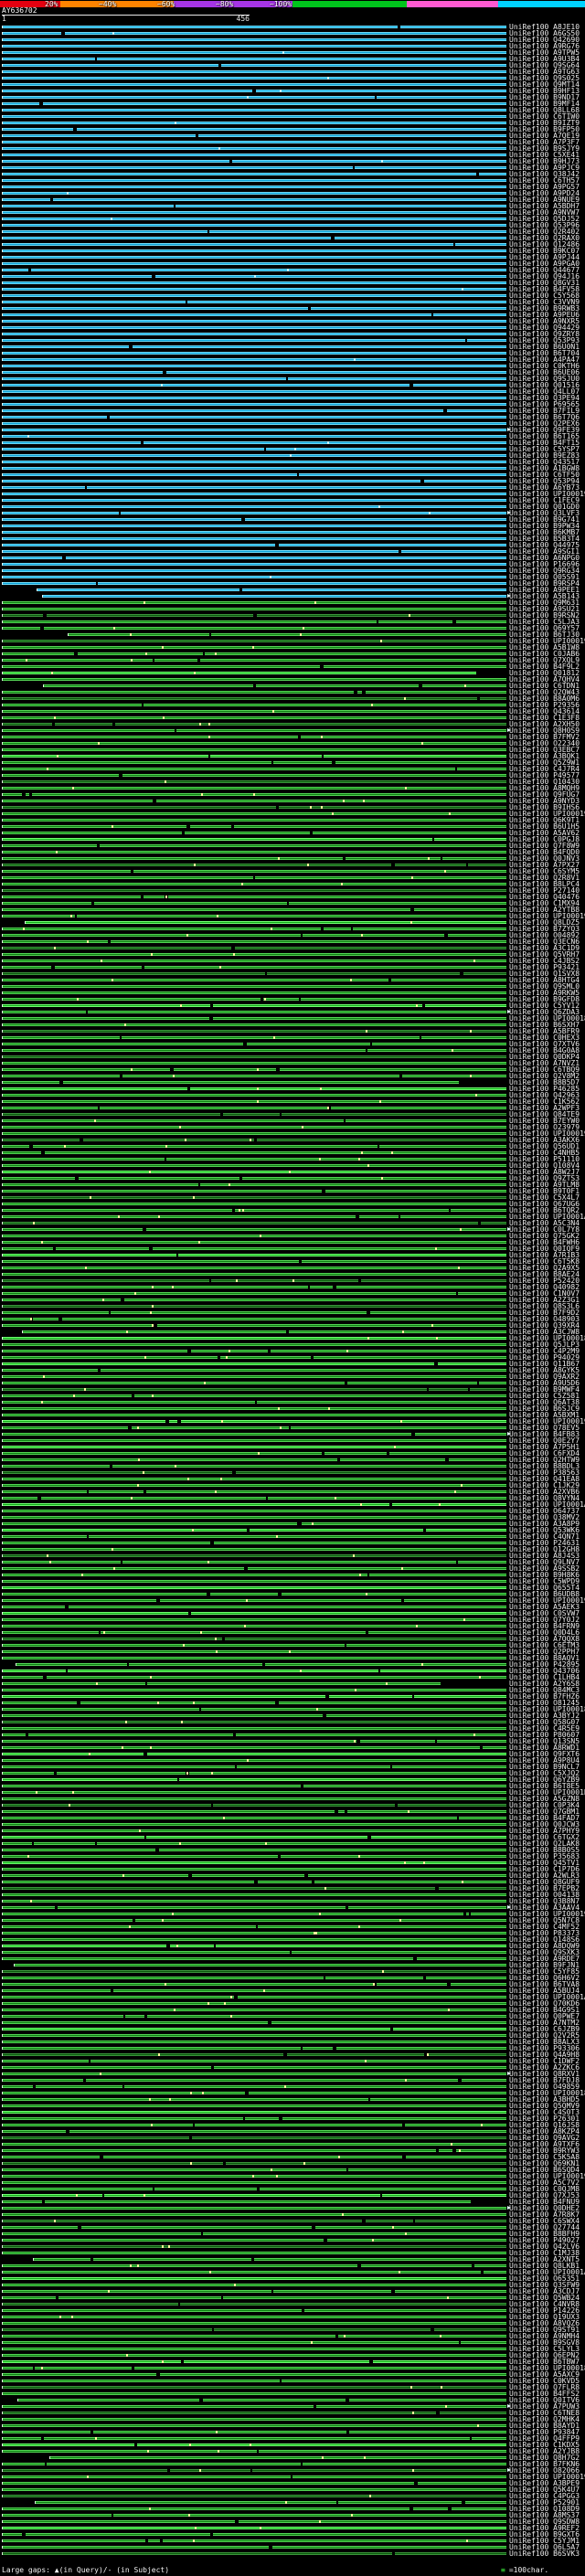  I want to click on hit-label: UniRef100_A9RDE7, so click(544, 1959).